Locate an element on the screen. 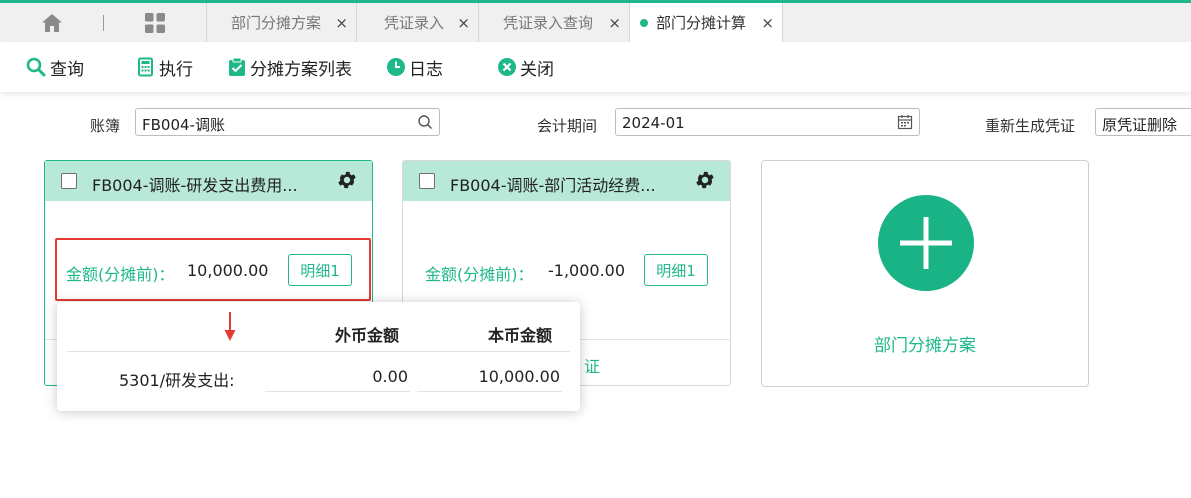 Image resolution: width=1191 pixels, height=498 pixels. local-amount: 10,000.00 is located at coordinates (519, 376).